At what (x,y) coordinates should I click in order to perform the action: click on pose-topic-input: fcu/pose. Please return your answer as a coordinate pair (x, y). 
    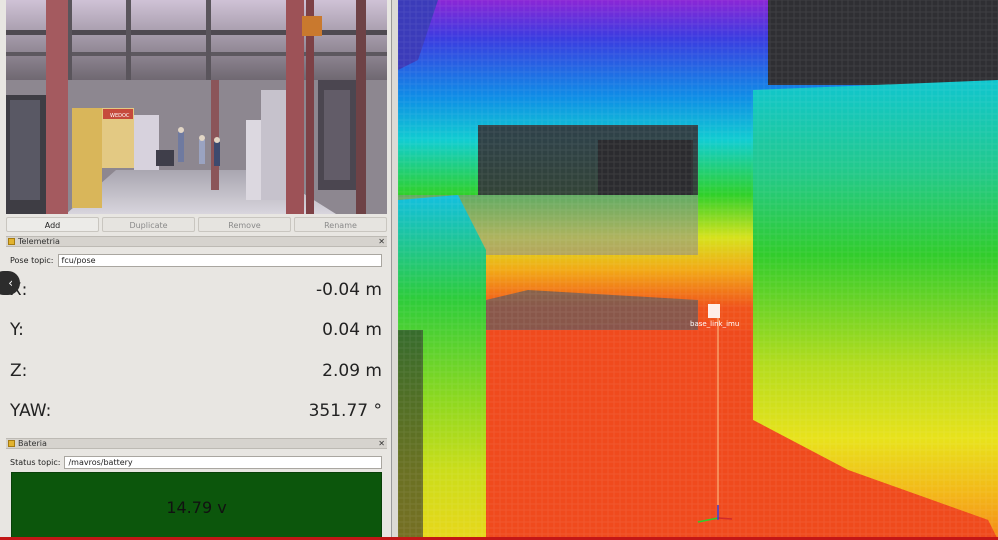
    Looking at the image, I should click on (219, 260).